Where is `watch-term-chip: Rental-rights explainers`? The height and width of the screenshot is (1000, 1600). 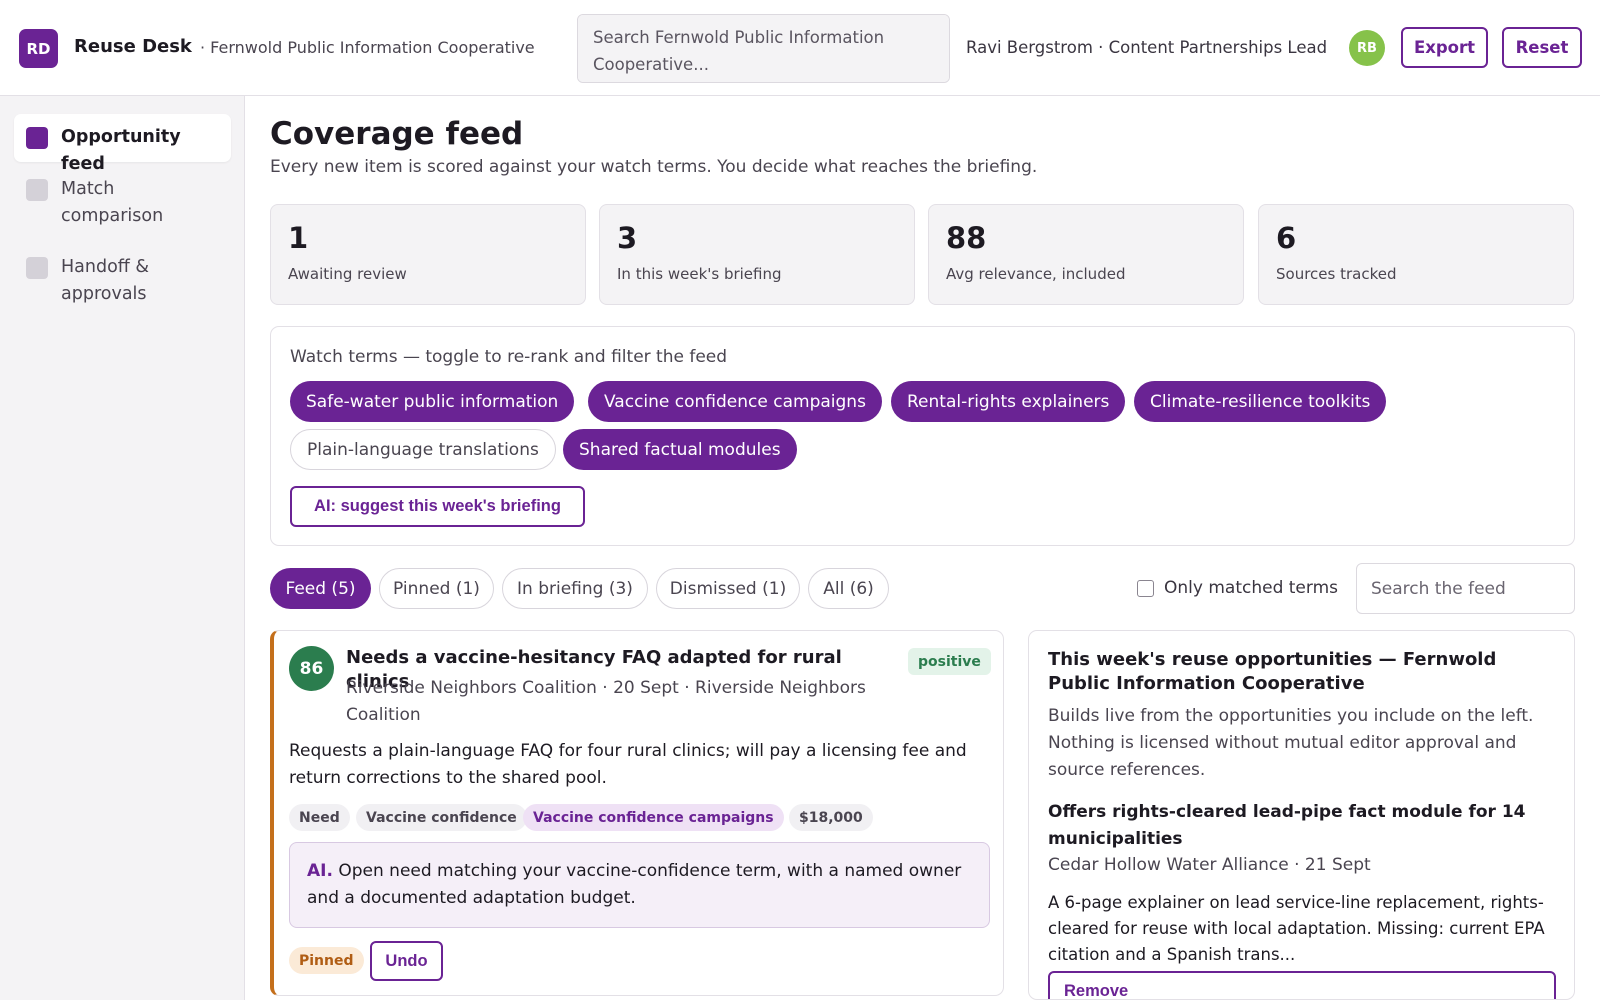
watch-term-chip: Rental-rights explainers is located at coordinates (1008, 401).